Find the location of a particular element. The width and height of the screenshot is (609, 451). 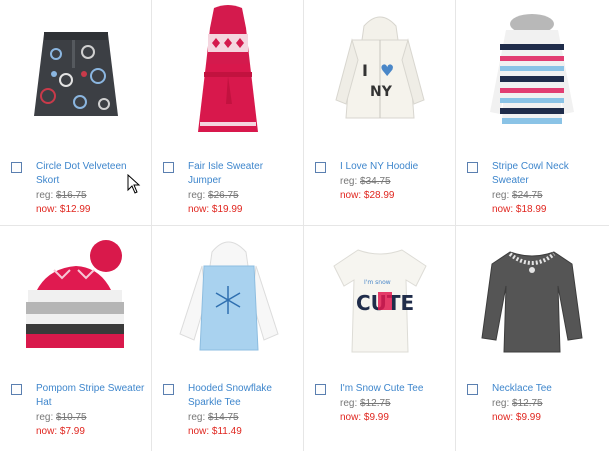

sweater-jumper-image is located at coordinates (228, 72).